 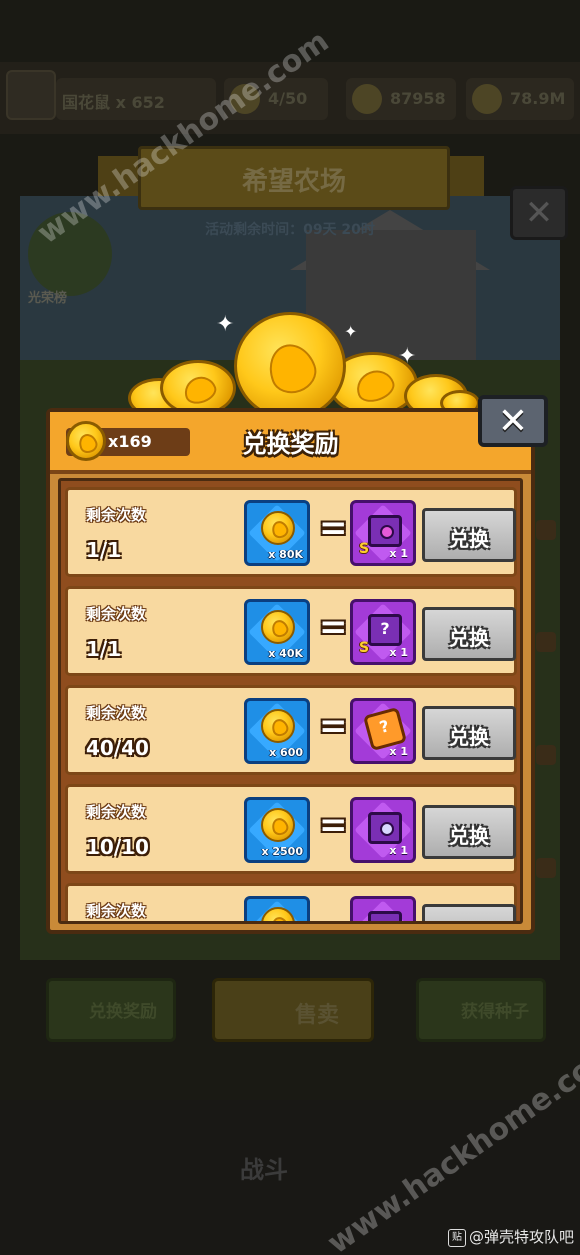 What do you see at coordinates (383, 731) in the screenshot?
I see `reward-tile: ? x 1` at bounding box center [383, 731].